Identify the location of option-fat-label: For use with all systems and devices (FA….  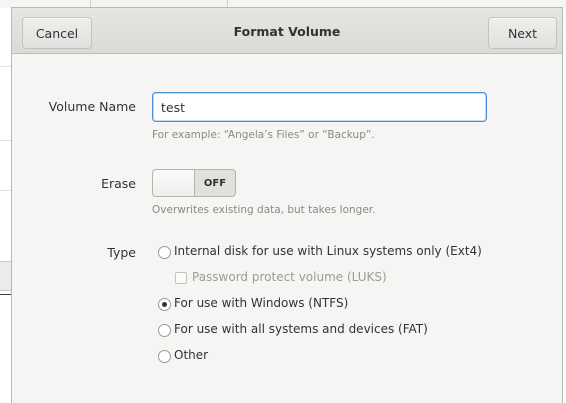
(301, 329).